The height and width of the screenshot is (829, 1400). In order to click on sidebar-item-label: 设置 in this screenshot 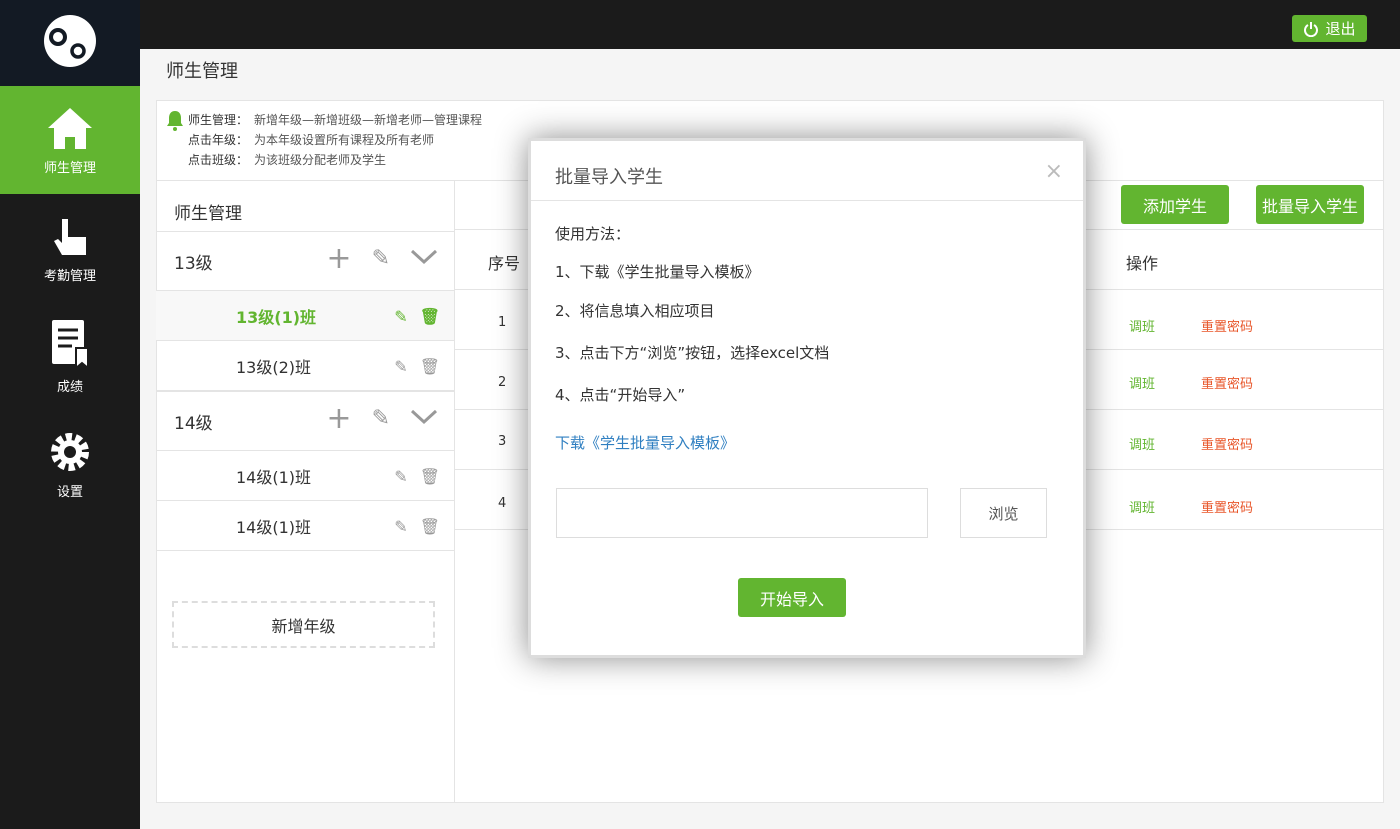, I will do `click(69, 492)`.